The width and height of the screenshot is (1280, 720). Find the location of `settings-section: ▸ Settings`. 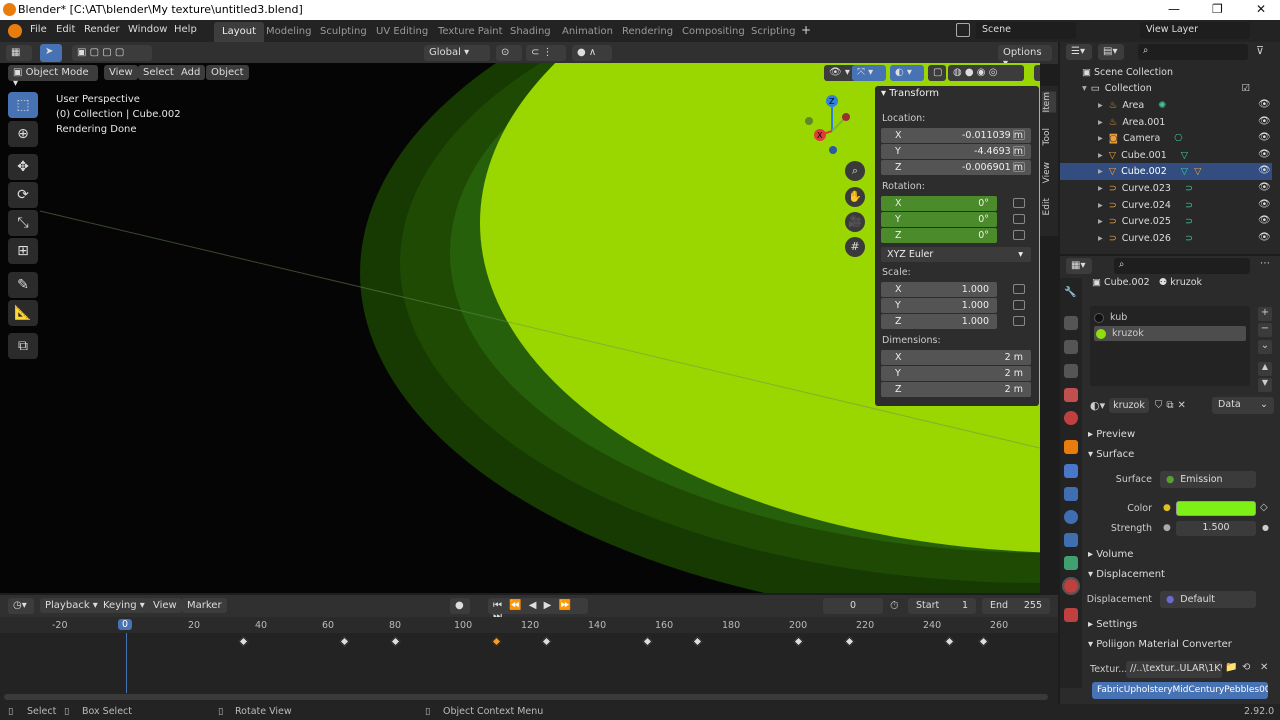

settings-section: ▸ Settings is located at coordinates (1112, 624).